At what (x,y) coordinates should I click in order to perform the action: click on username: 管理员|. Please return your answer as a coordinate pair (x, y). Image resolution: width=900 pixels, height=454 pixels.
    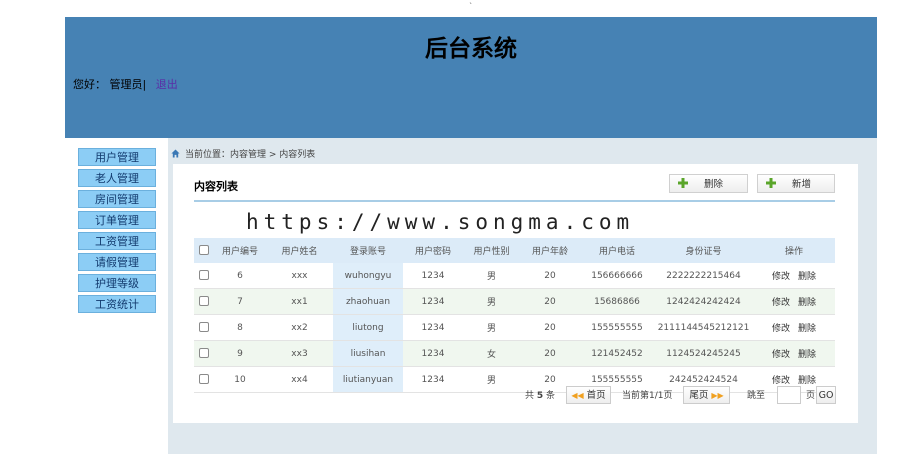
    Looking at the image, I should click on (128, 84).